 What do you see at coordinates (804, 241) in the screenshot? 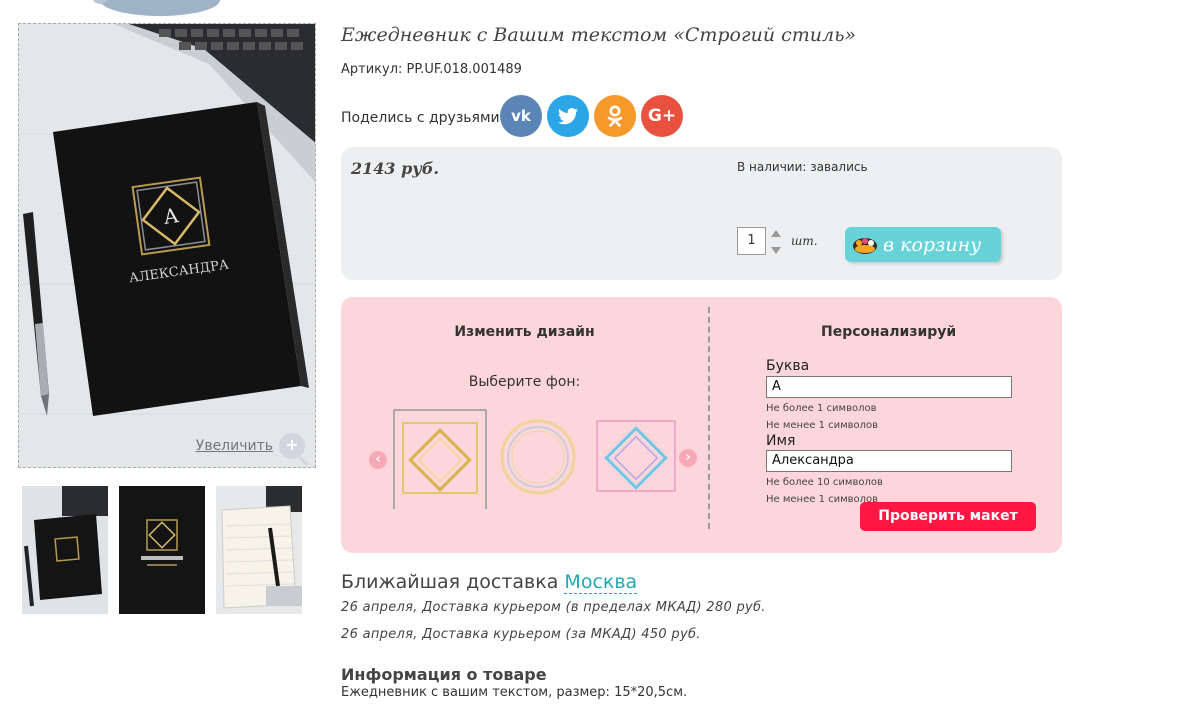
I see `quantity-unit: шт.` at bounding box center [804, 241].